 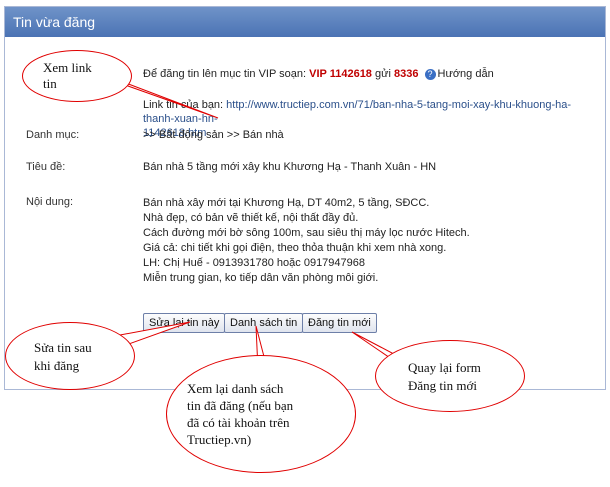 I want to click on callout-text: đã có tài khoản trên, so click(x=238, y=422).